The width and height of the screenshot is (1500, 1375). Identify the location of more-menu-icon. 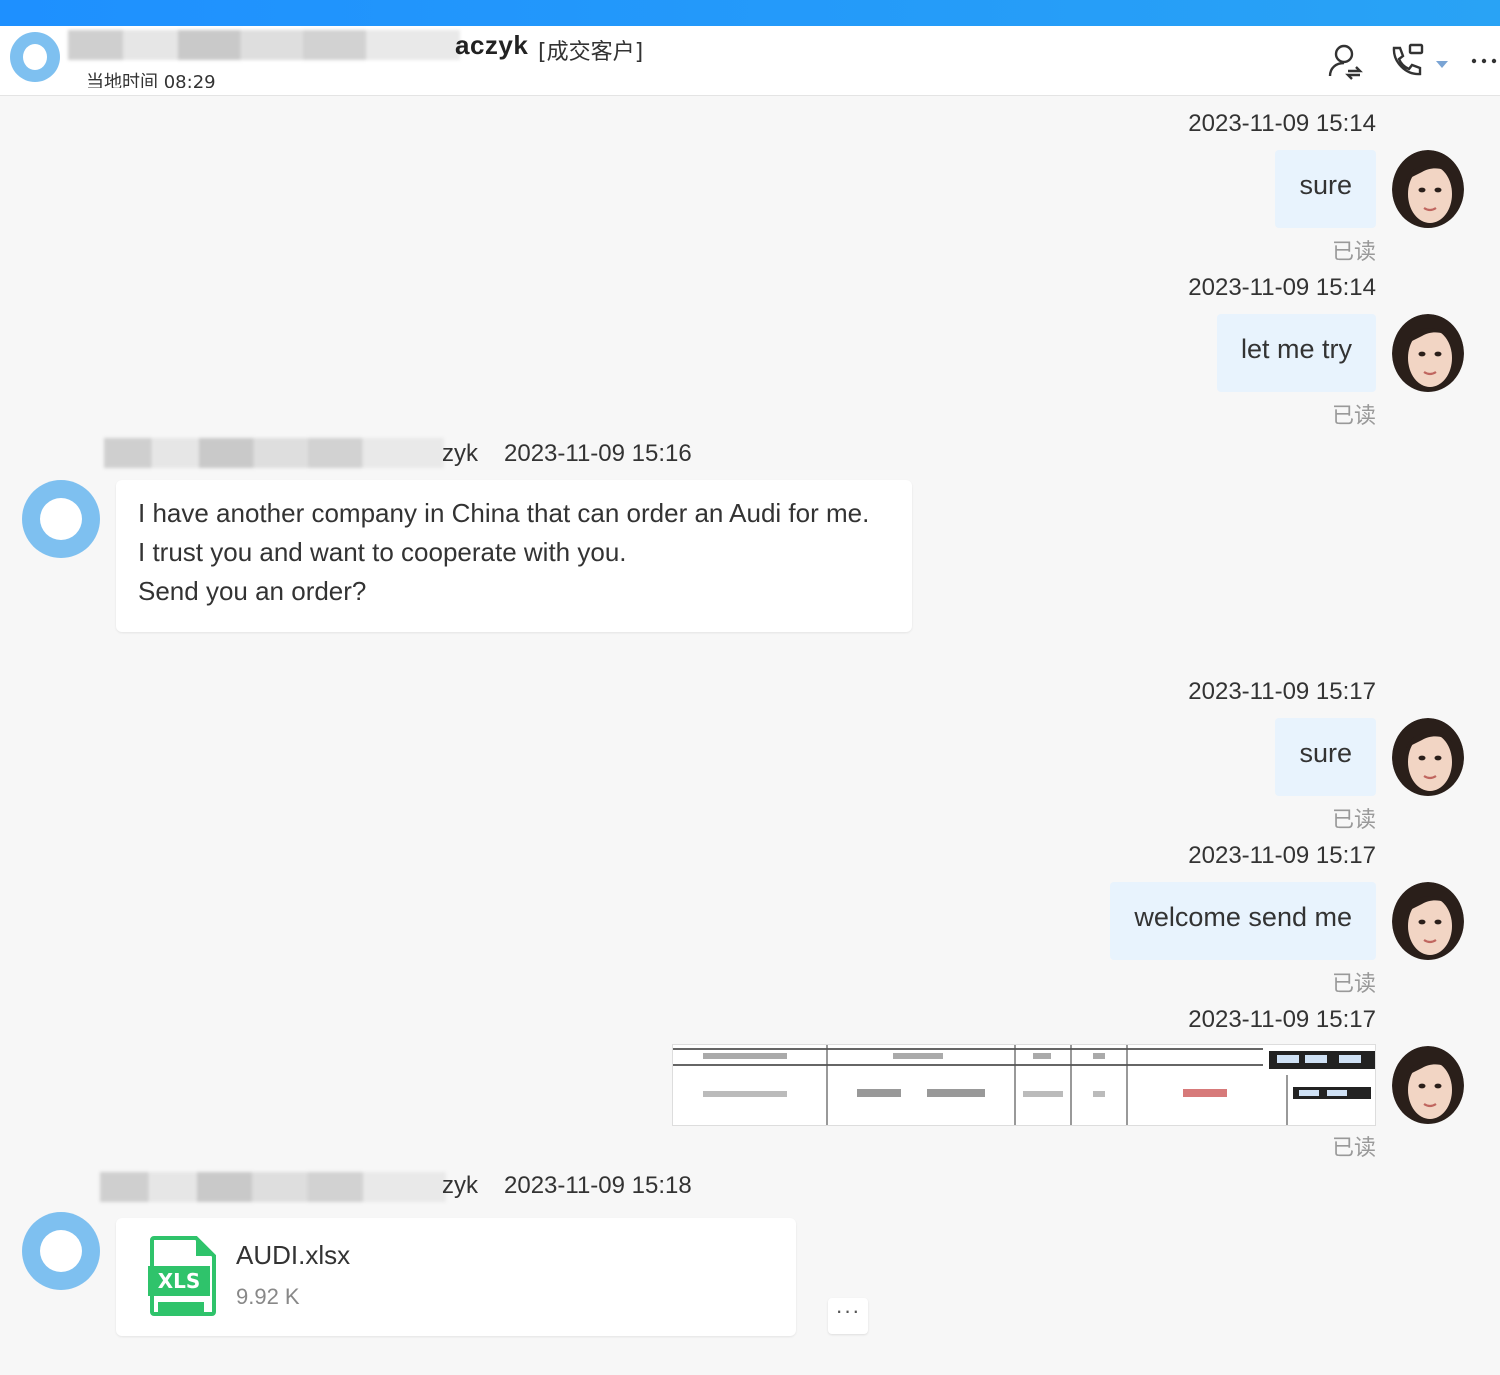
(1485, 61).